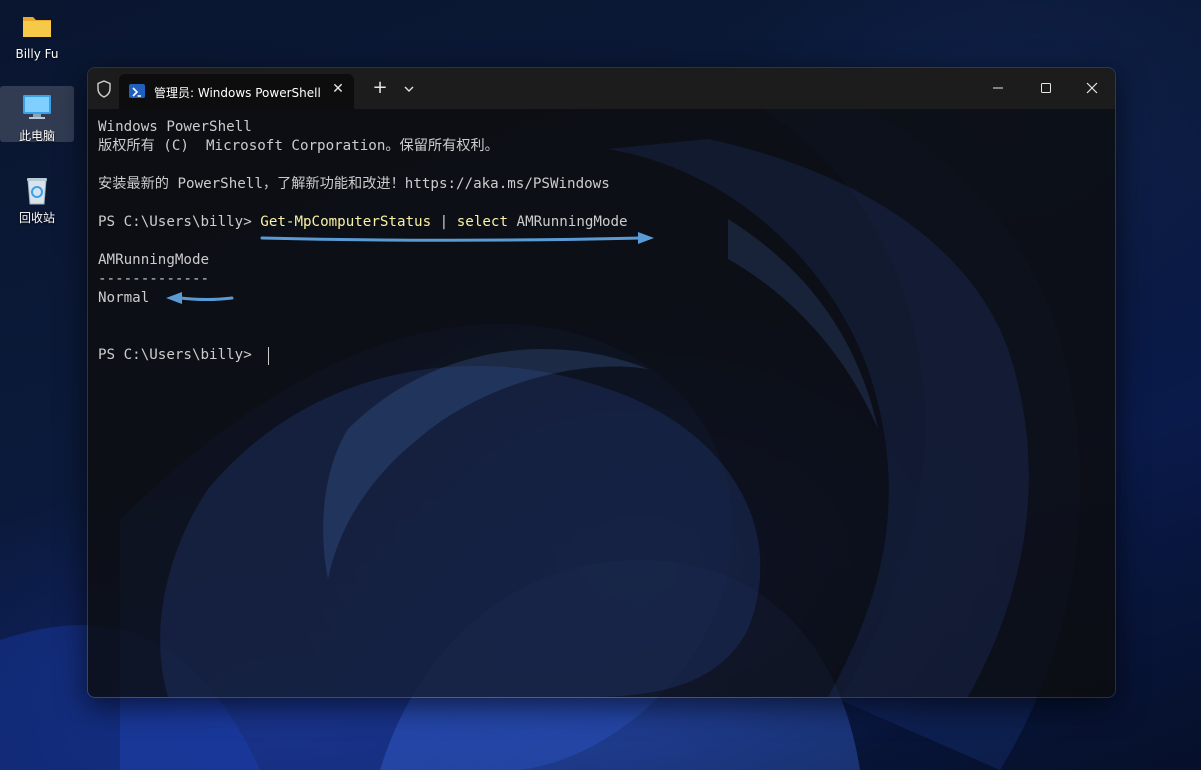 The image size is (1201, 770). I want to click on close-icon, so click(1092, 88).